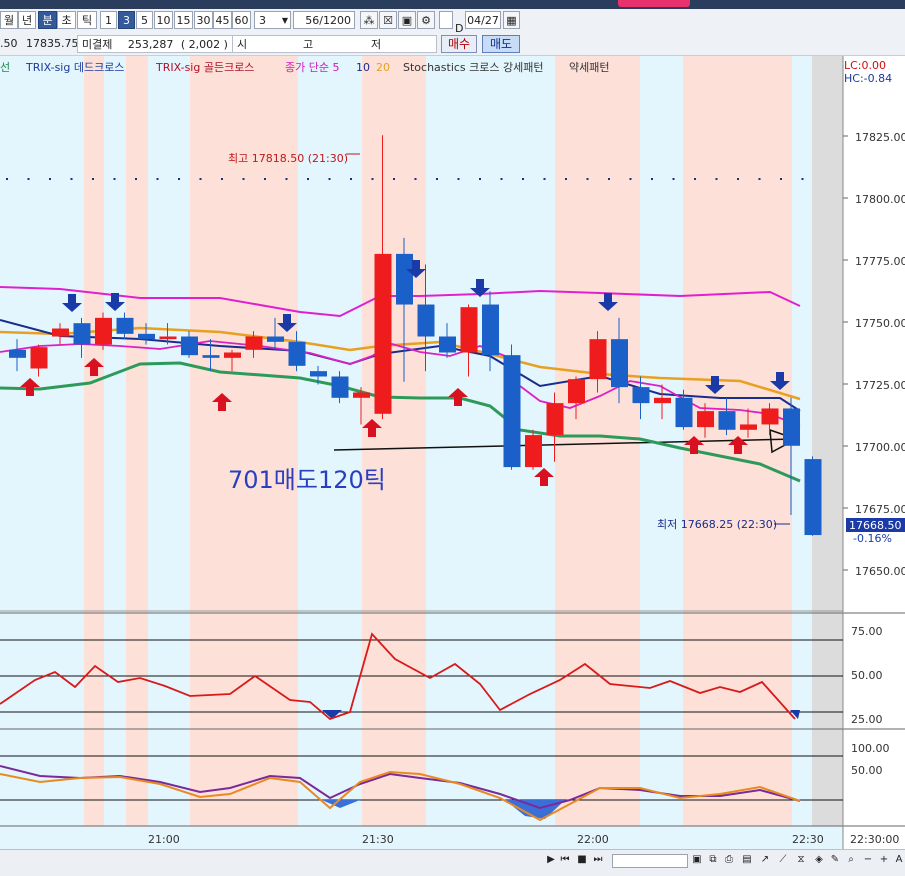  What do you see at coordinates (376, 44) in the screenshot?
I see `low-label: 저` at bounding box center [376, 44].